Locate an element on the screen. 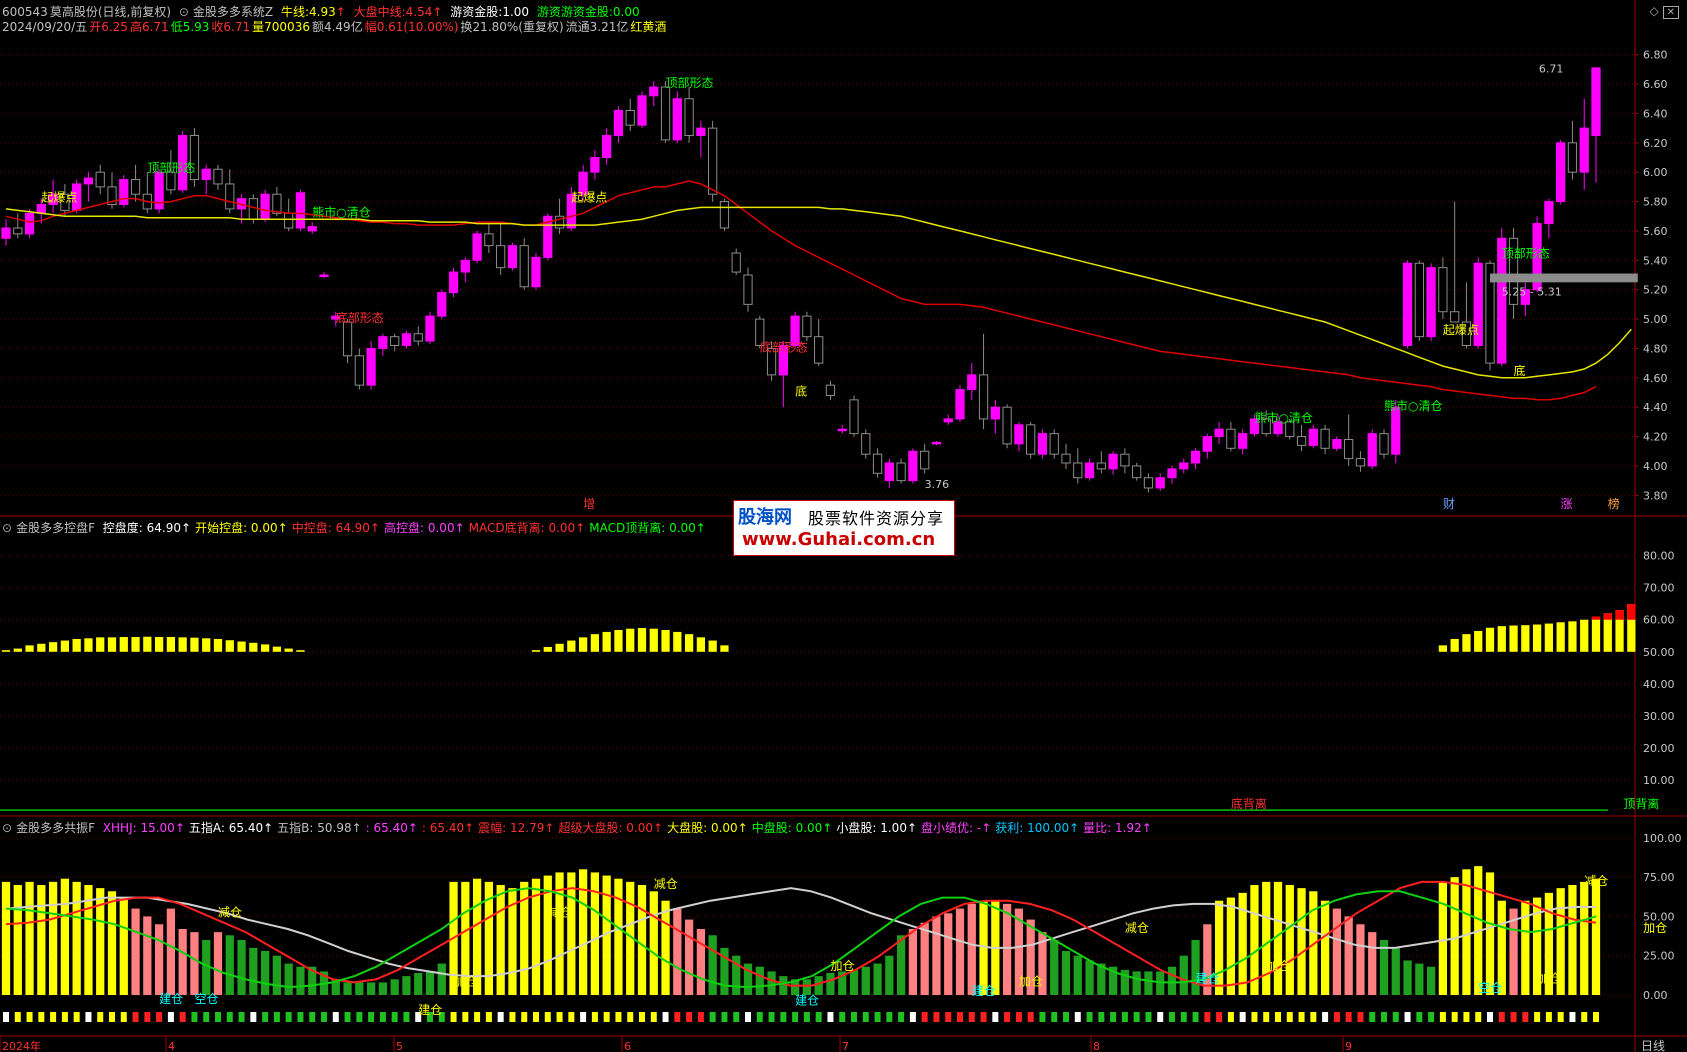 This screenshot has height=1052, width=1687. window-controls: ◇ ✕ is located at coordinates (1664, 11).